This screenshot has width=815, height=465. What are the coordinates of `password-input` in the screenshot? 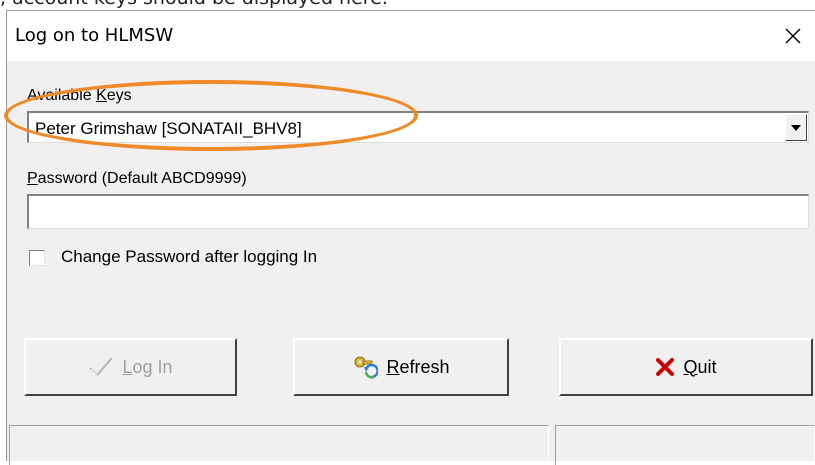 It's located at (418, 211).